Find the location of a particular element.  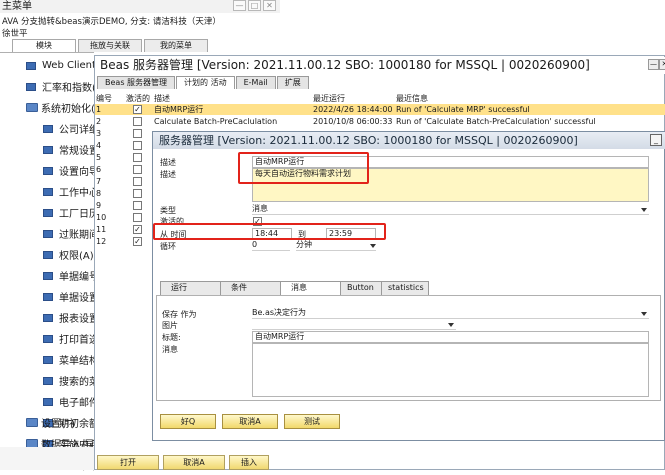

save-as-label: 保存 作为 is located at coordinates (179, 314).